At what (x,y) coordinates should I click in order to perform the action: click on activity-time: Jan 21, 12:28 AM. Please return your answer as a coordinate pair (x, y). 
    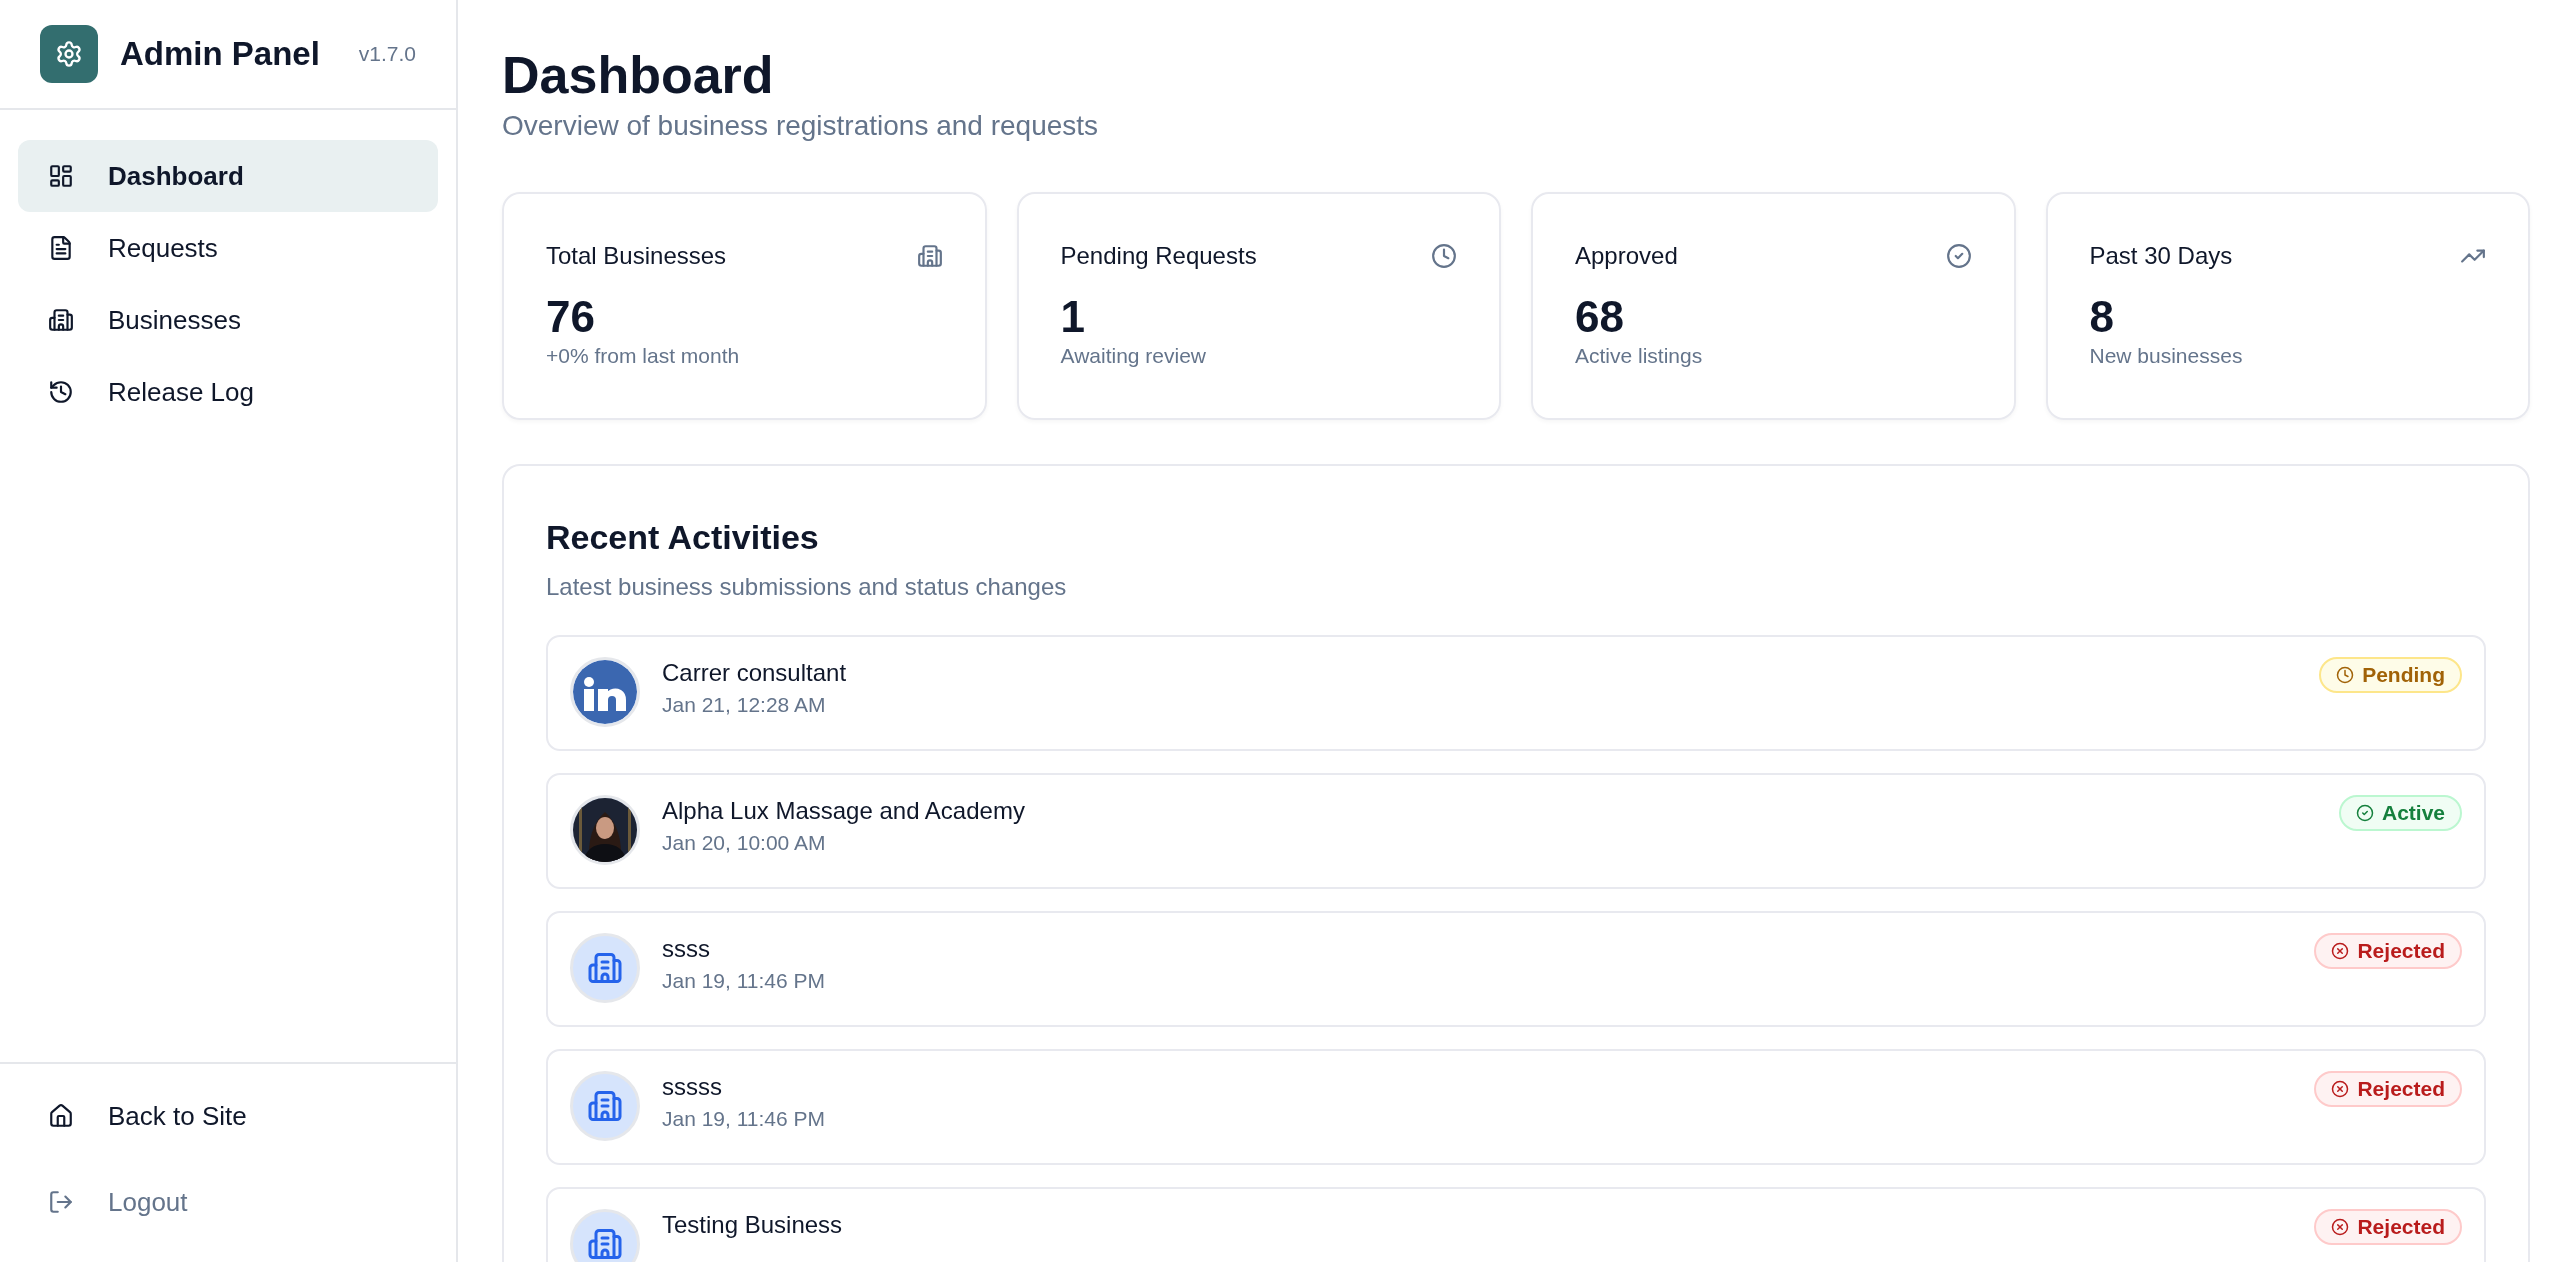
    Looking at the image, I should click on (744, 705).